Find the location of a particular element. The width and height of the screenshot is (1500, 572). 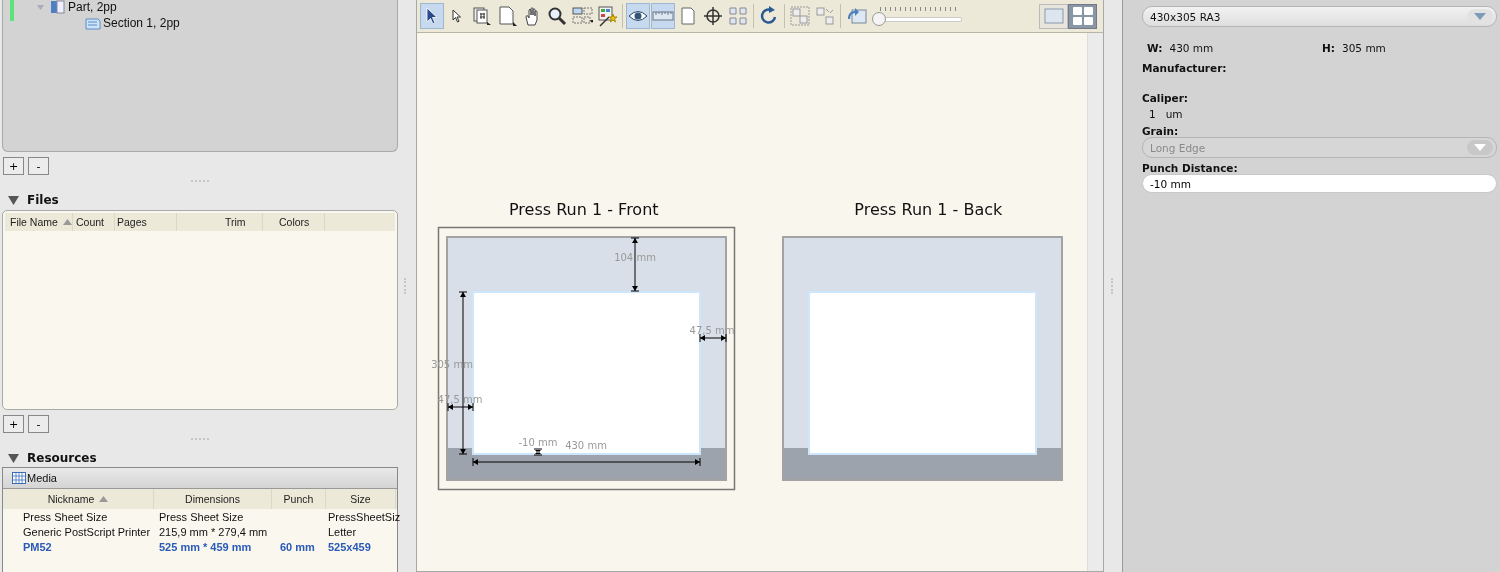

column-header: Dimensions is located at coordinates (213, 499).